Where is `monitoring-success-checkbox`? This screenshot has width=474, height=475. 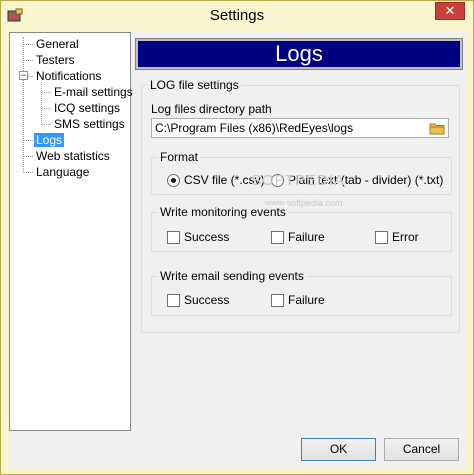 monitoring-success-checkbox is located at coordinates (173, 237).